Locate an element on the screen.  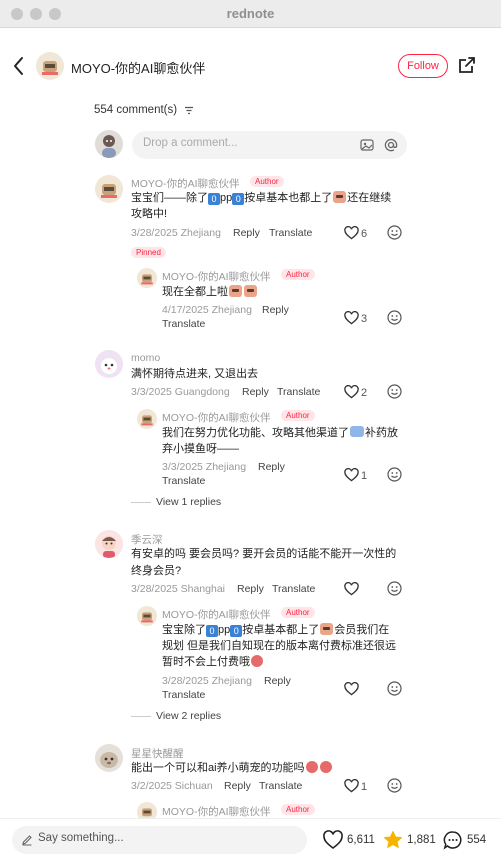
comment-username: 季云深 is located at coordinates (147, 539).